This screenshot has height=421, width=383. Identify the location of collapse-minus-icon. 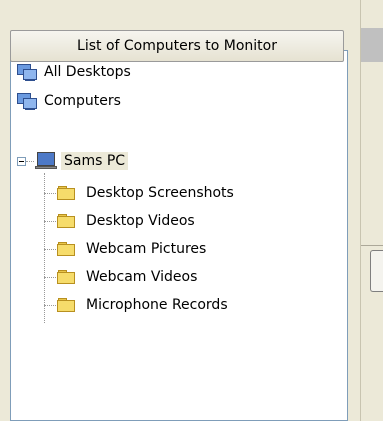
(21, 161).